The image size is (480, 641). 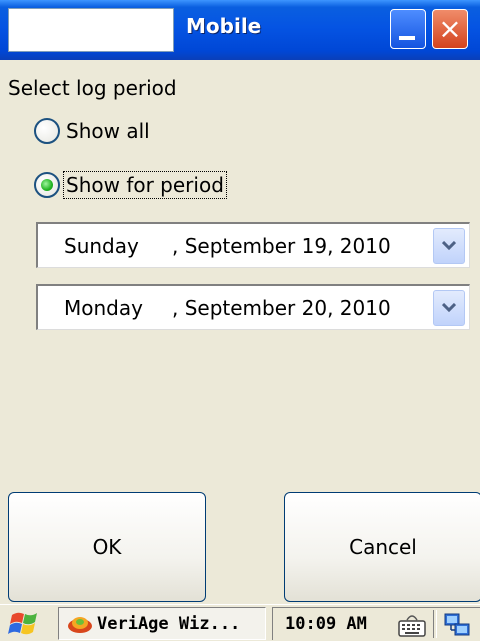 I want to click on start-date-dropdown-button, so click(x=449, y=246).